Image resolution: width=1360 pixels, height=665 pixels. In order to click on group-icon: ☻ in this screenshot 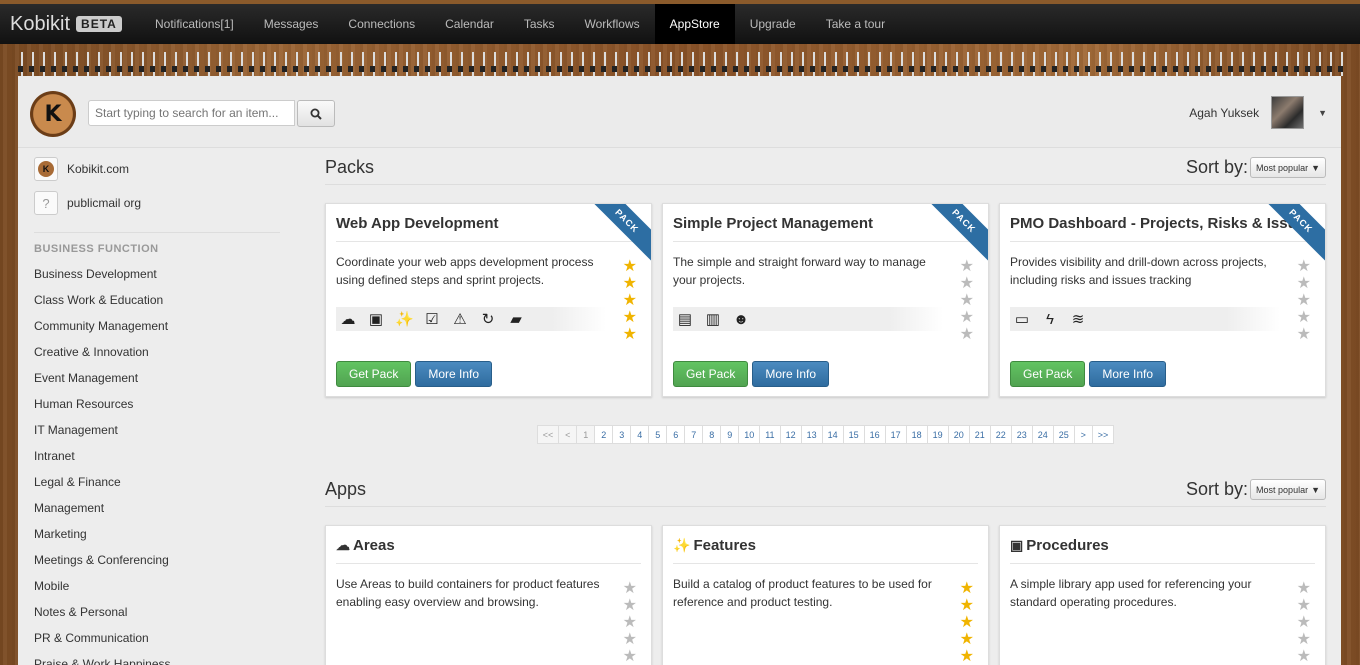, I will do `click(741, 319)`.